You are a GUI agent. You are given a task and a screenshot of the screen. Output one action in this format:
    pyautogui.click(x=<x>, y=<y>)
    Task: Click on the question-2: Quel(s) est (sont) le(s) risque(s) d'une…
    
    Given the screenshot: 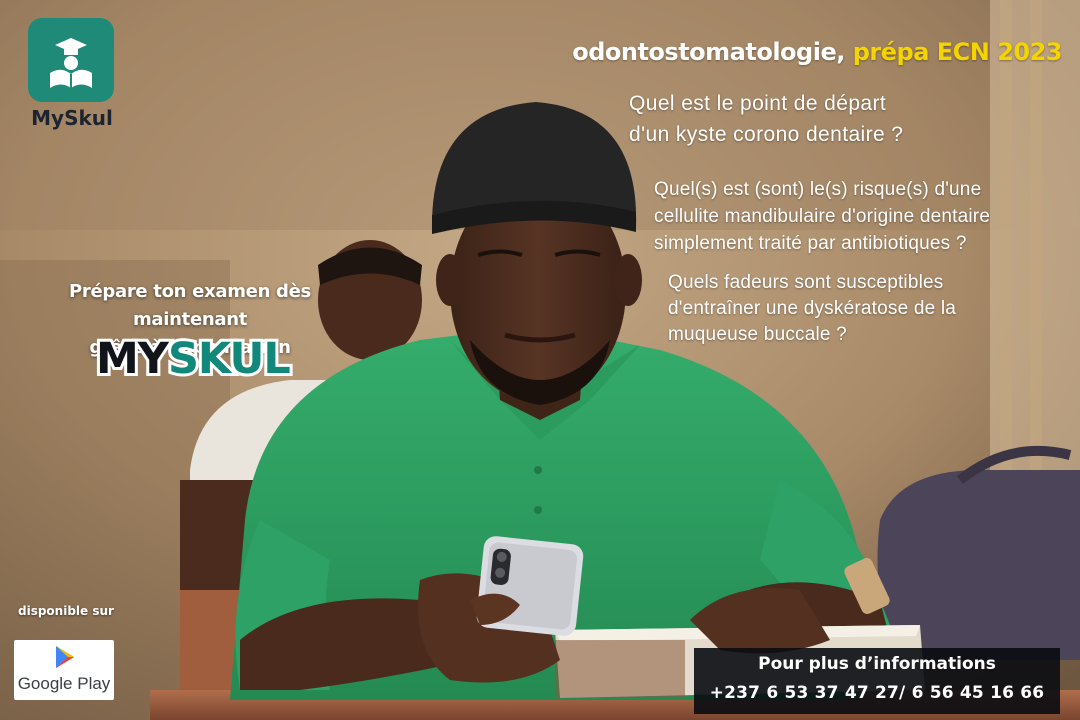 What is the action you would take?
    pyautogui.click(x=822, y=216)
    